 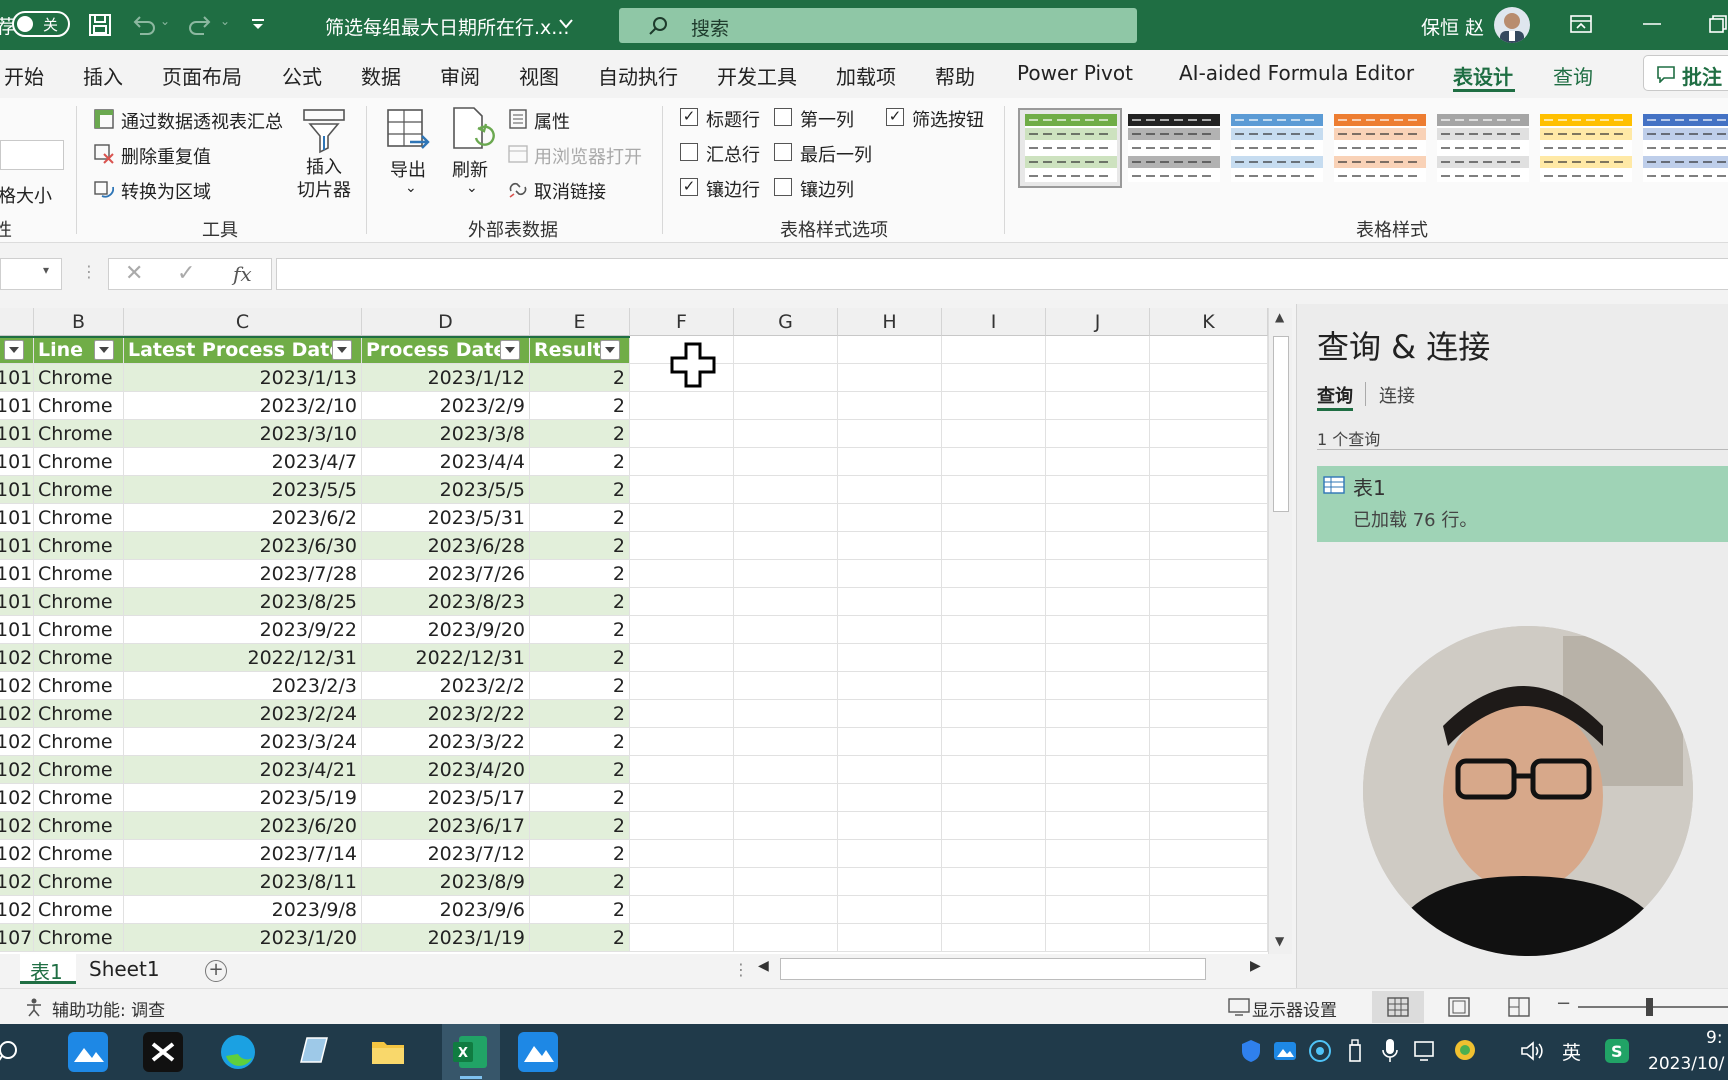 I want to click on header-row-checkbox: ✓, so click(x=689, y=117).